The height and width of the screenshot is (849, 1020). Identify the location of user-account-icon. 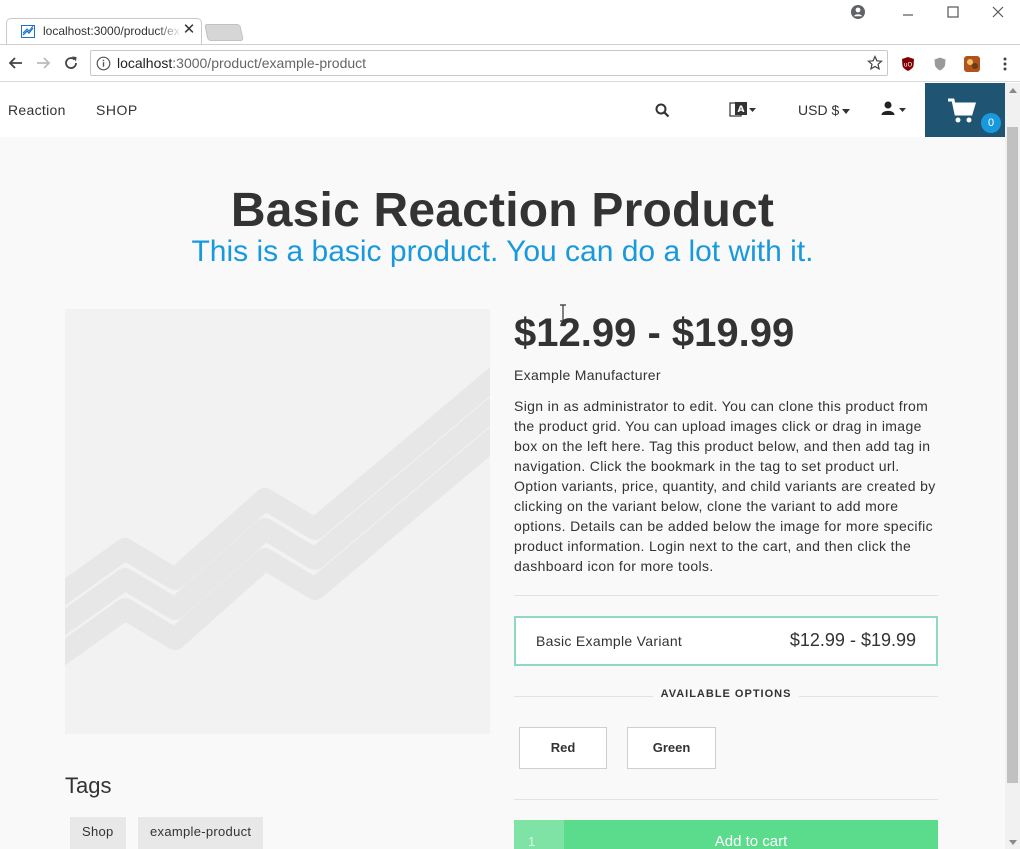
(894, 110).